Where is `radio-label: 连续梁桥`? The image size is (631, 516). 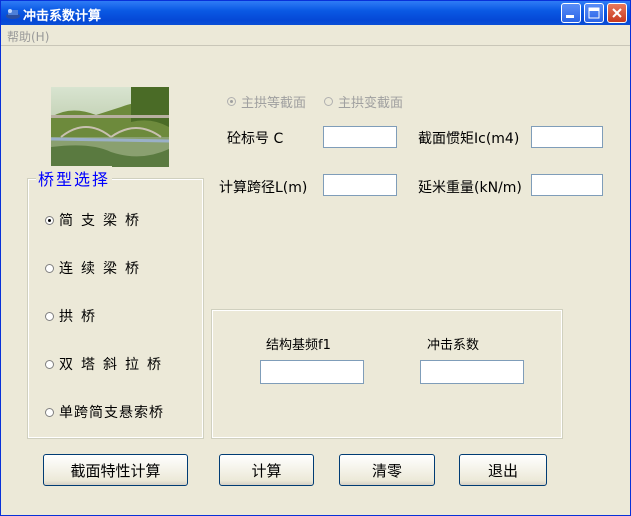
radio-label: 连续梁桥 is located at coordinates (103, 269).